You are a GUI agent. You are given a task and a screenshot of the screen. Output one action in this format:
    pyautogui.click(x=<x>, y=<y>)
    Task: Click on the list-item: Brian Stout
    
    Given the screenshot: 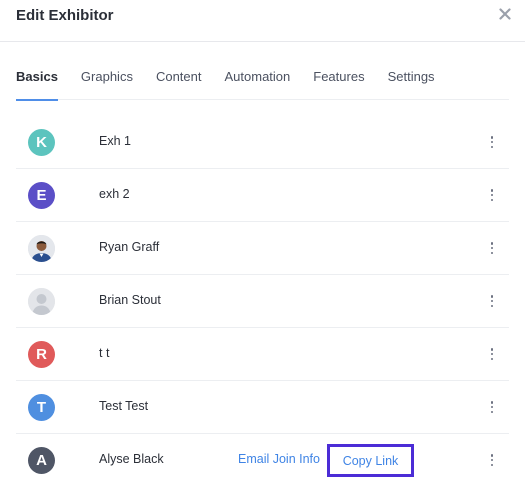 What is the action you would take?
    pyautogui.click(x=262, y=301)
    